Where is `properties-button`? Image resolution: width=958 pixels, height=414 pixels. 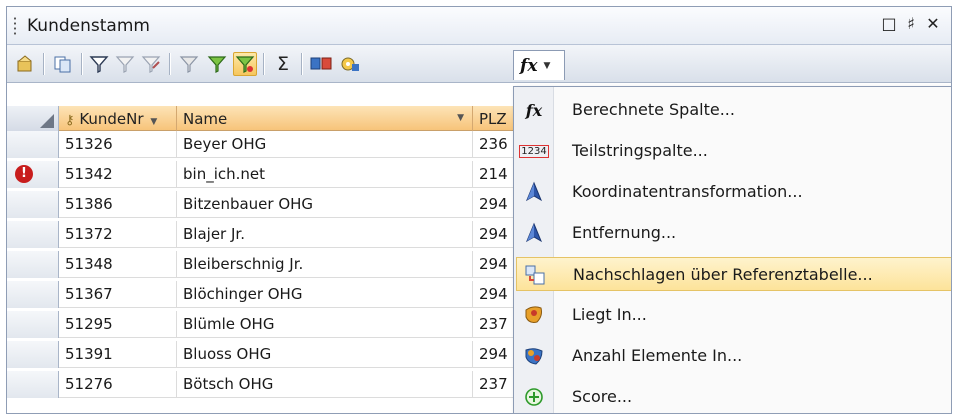 properties-button is located at coordinates (25, 64).